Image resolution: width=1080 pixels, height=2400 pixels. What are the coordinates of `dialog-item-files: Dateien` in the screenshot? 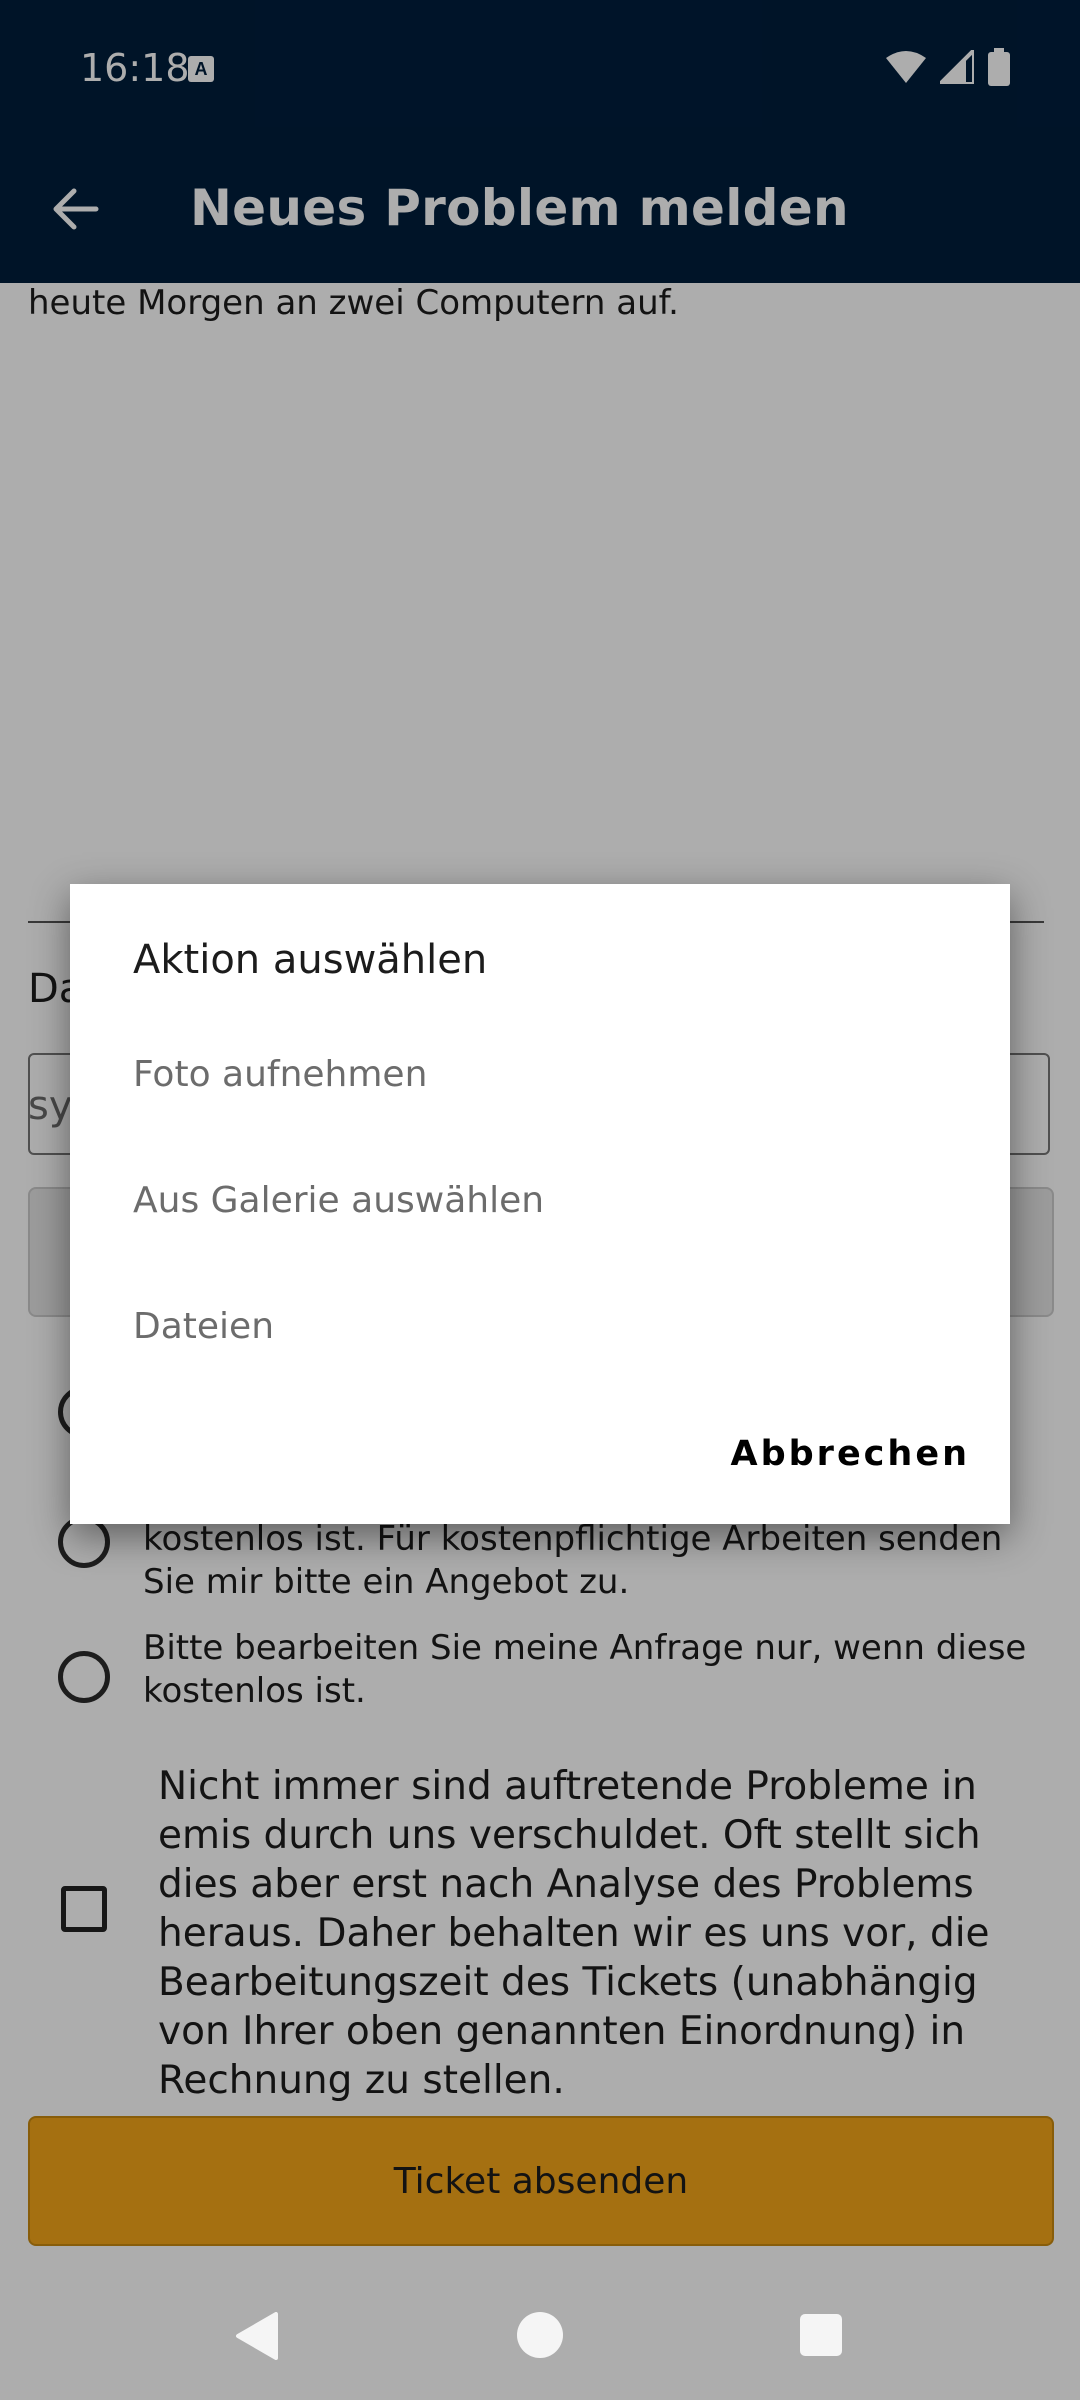 It's located at (203, 1326).